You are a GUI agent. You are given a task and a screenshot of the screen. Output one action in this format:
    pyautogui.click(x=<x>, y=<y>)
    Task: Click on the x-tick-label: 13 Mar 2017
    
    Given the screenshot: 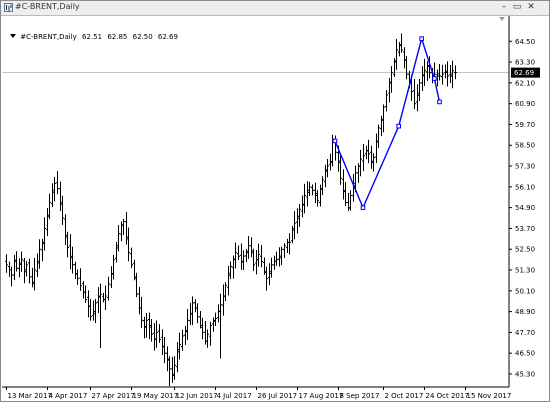 What is the action you would take?
    pyautogui.click(x=30, y=396)
    